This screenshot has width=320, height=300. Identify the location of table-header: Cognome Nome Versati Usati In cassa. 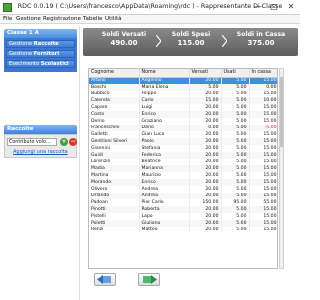
(183, 73).